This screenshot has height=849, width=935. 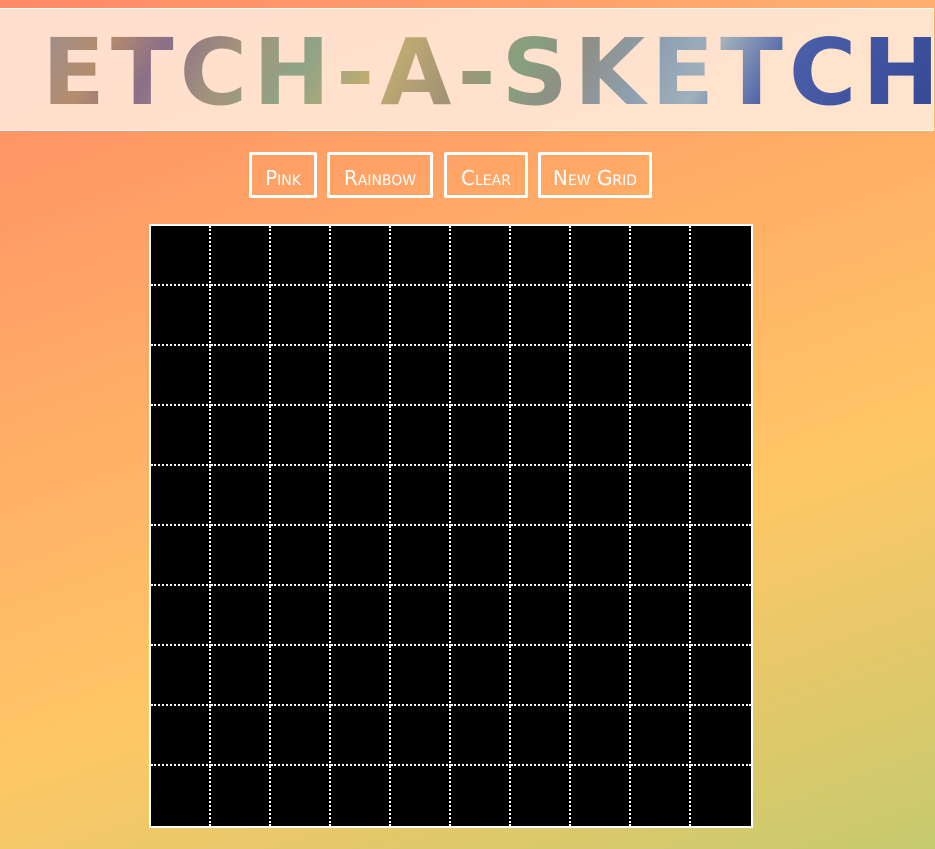 What do you see at coordinates (380, 175) in the screenshot?
I see `rainbow-button: Rainbow` at bounding box center [380, 175].